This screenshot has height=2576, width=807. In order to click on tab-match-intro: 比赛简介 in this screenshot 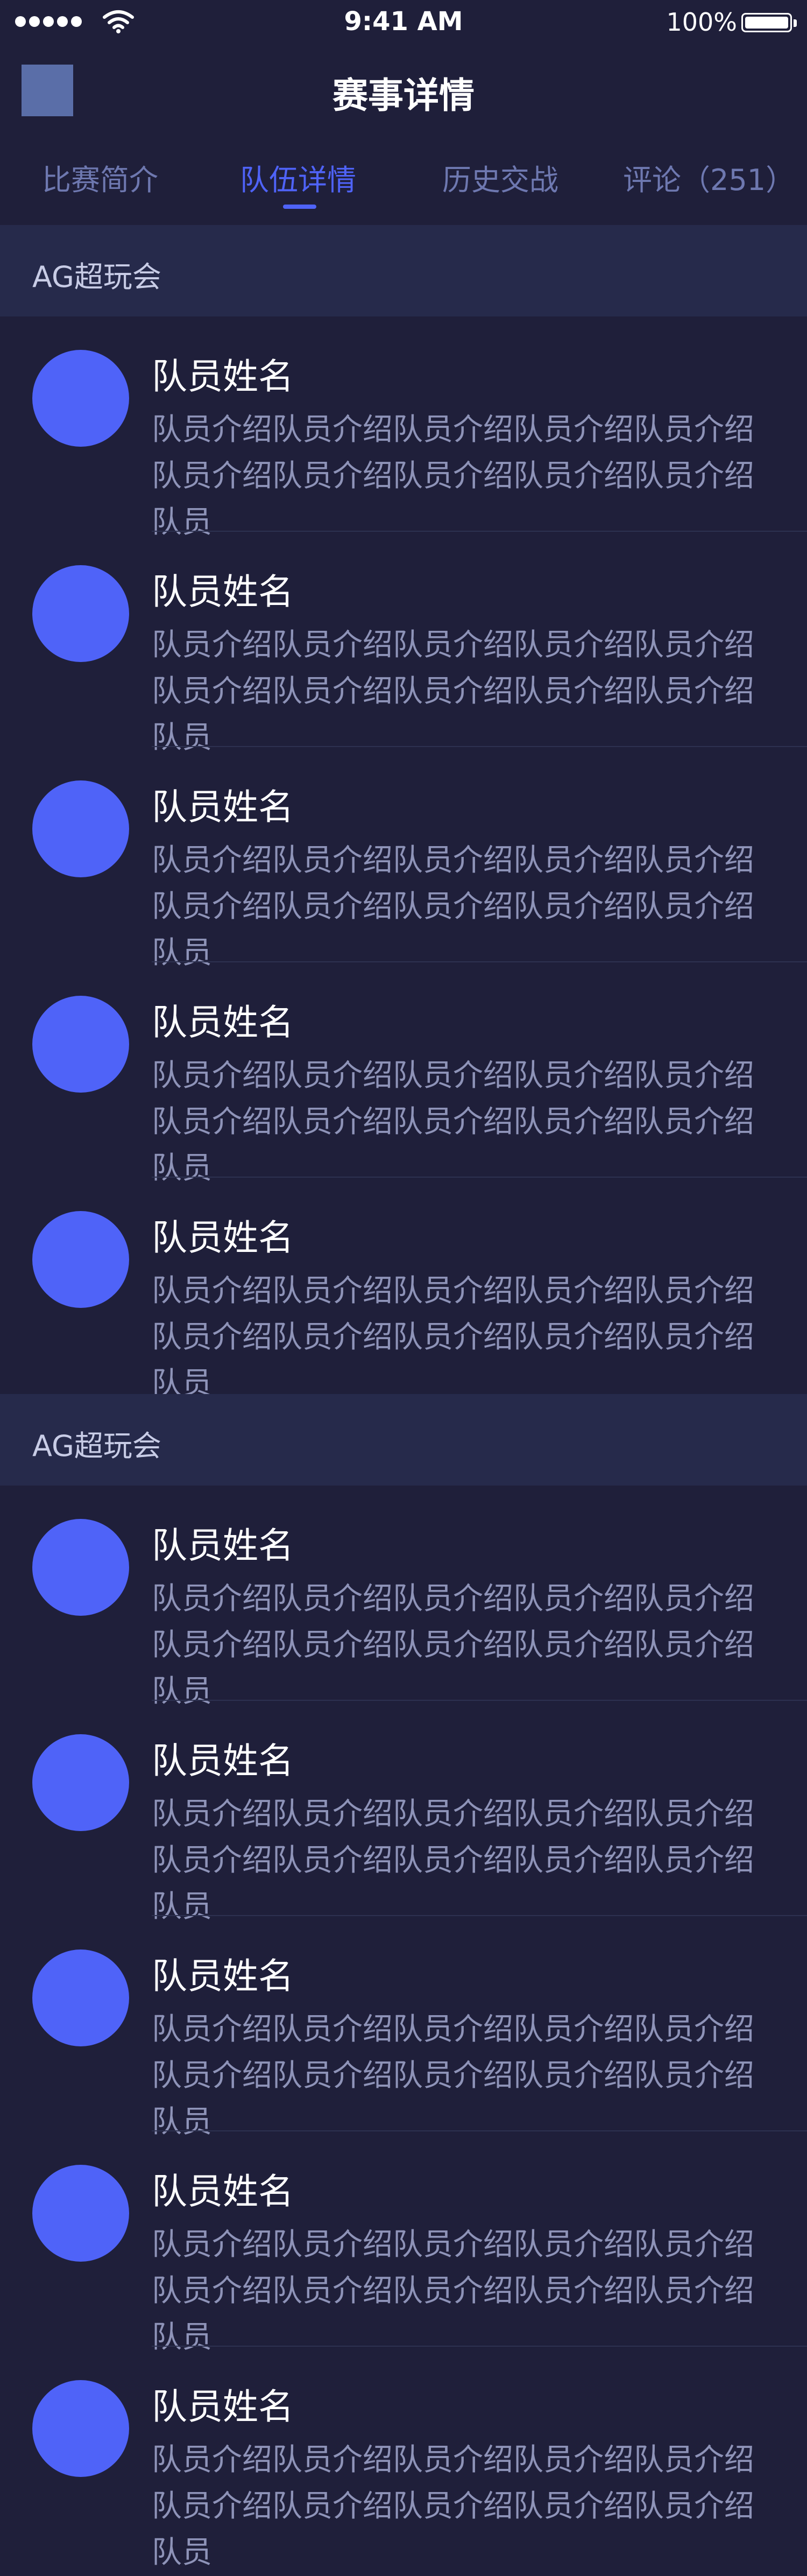, I will do `click(100, 178)`.